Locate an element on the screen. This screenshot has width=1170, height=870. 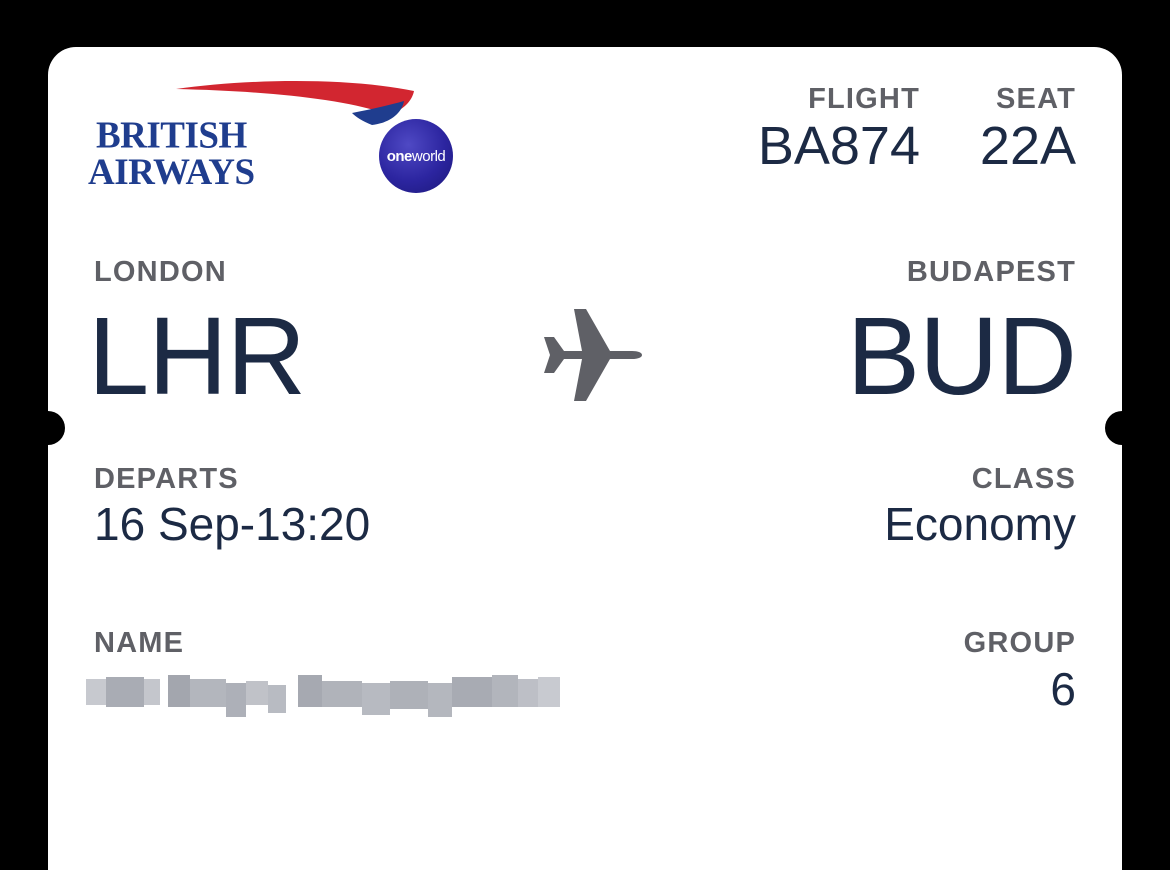
alliance-name-light: world is located at coordinates (428, 156).